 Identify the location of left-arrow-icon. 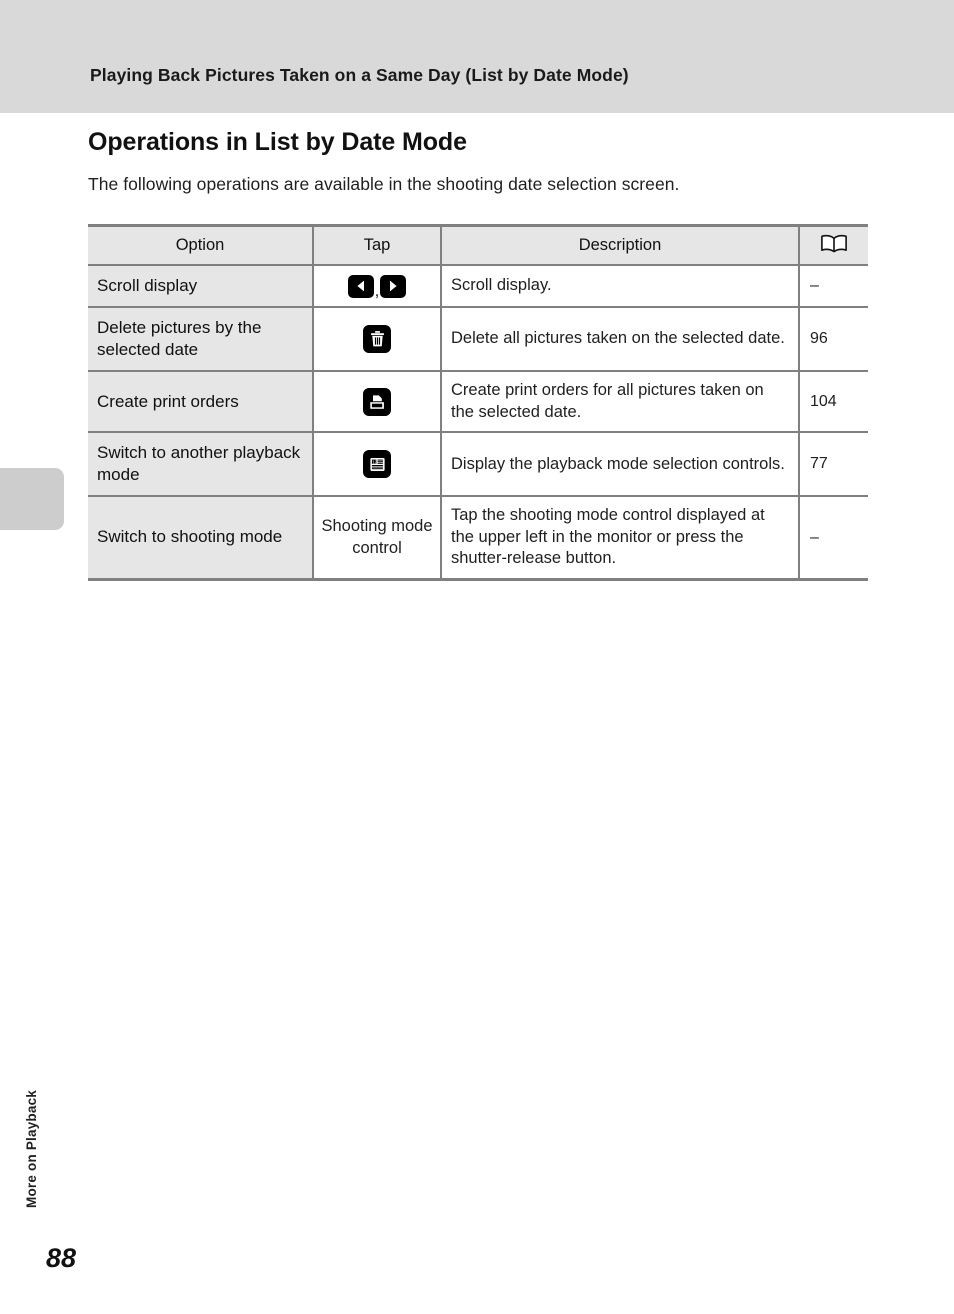
(360, 286).